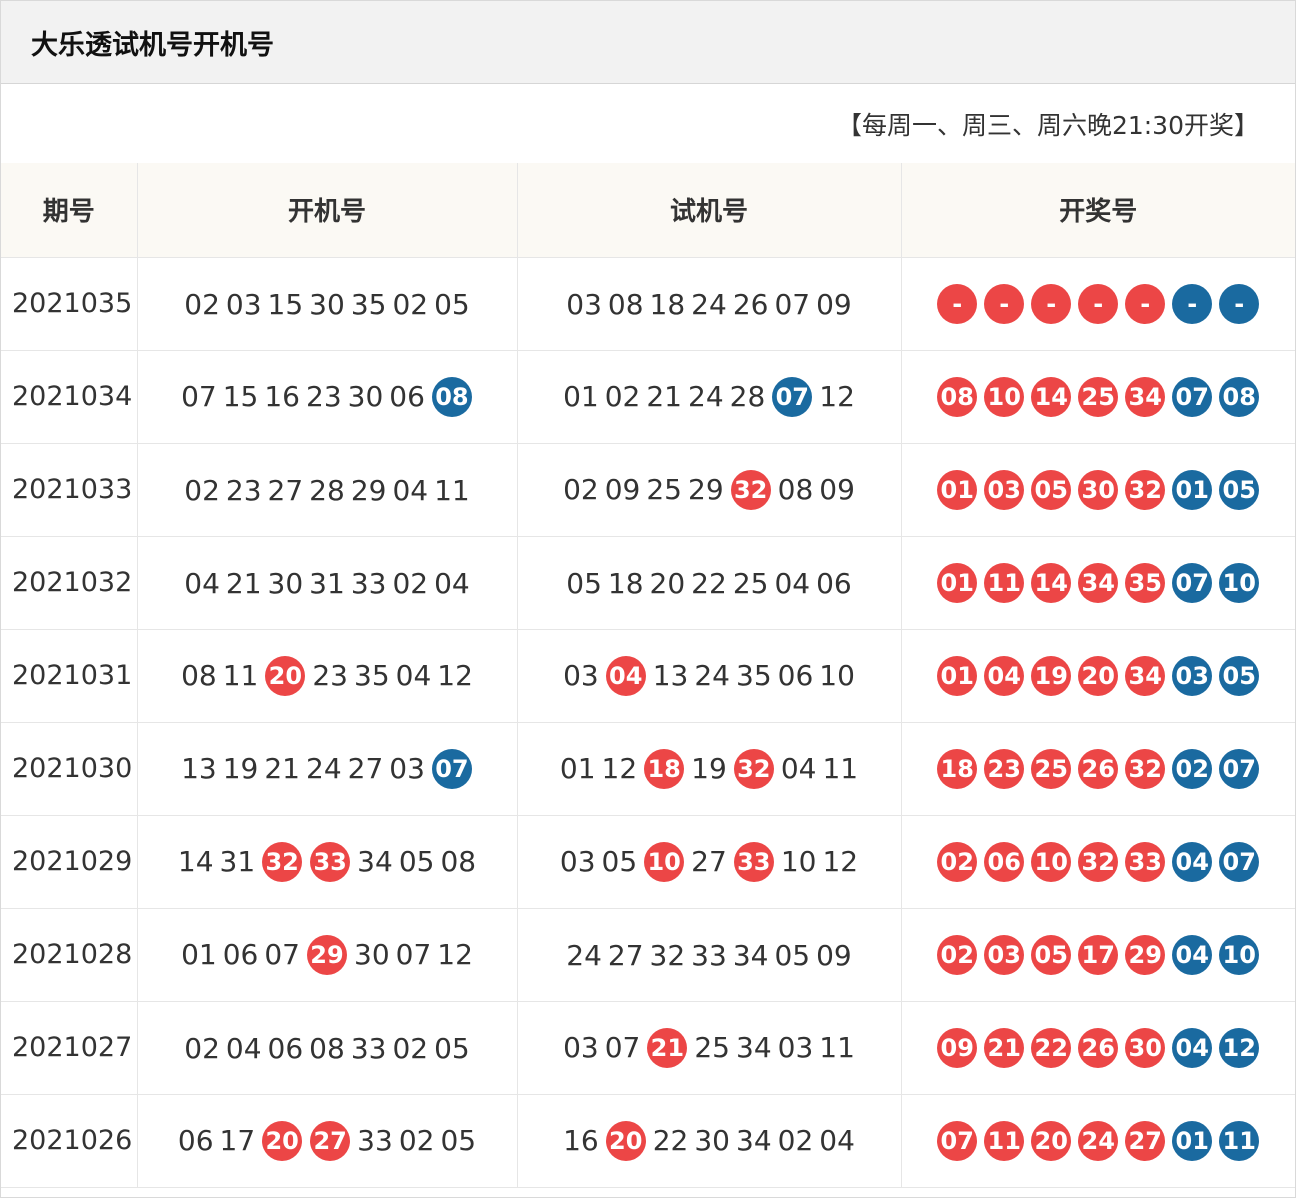 Image resolution: width=1296 pixels, height=1198 pixels. What do you see at coordinates (1239, 1140) in the screenshot?
I see `blue-ball: 11` at bounding box center [1239, 1140].